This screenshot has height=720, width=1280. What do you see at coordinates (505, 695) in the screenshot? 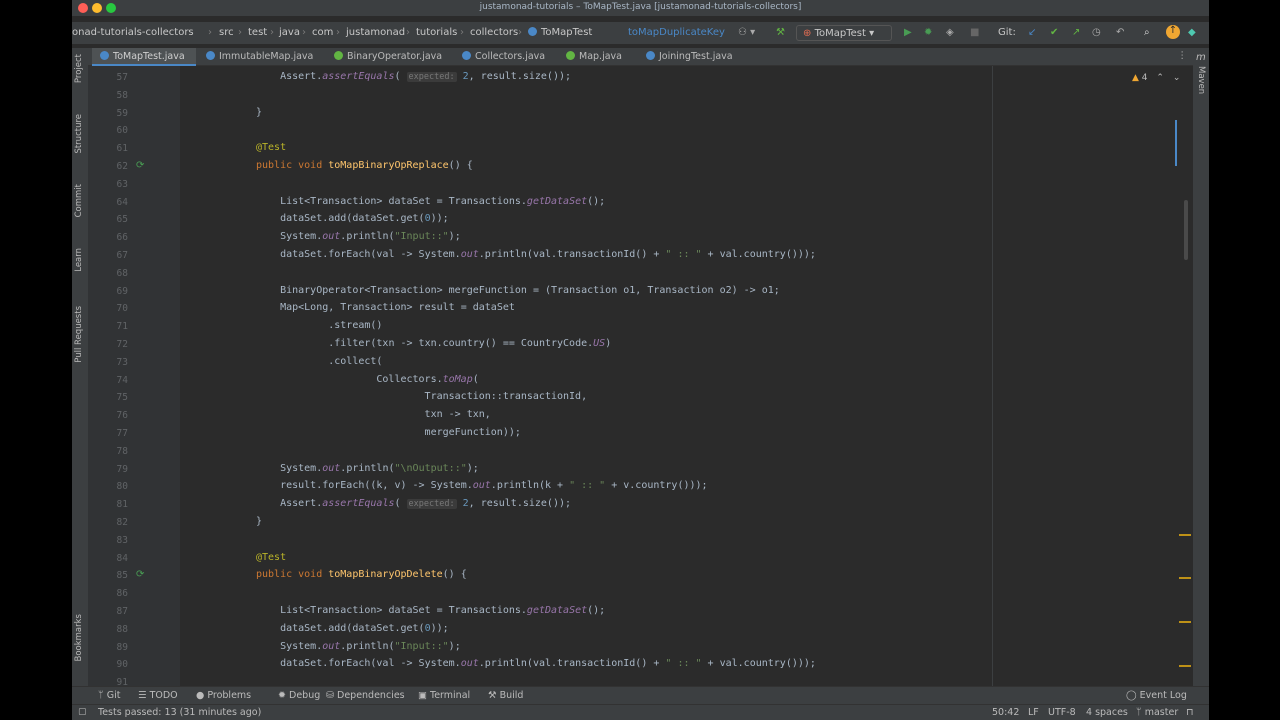
I see `tool-build: ⚒ Build` at bounding box center [505, 695].